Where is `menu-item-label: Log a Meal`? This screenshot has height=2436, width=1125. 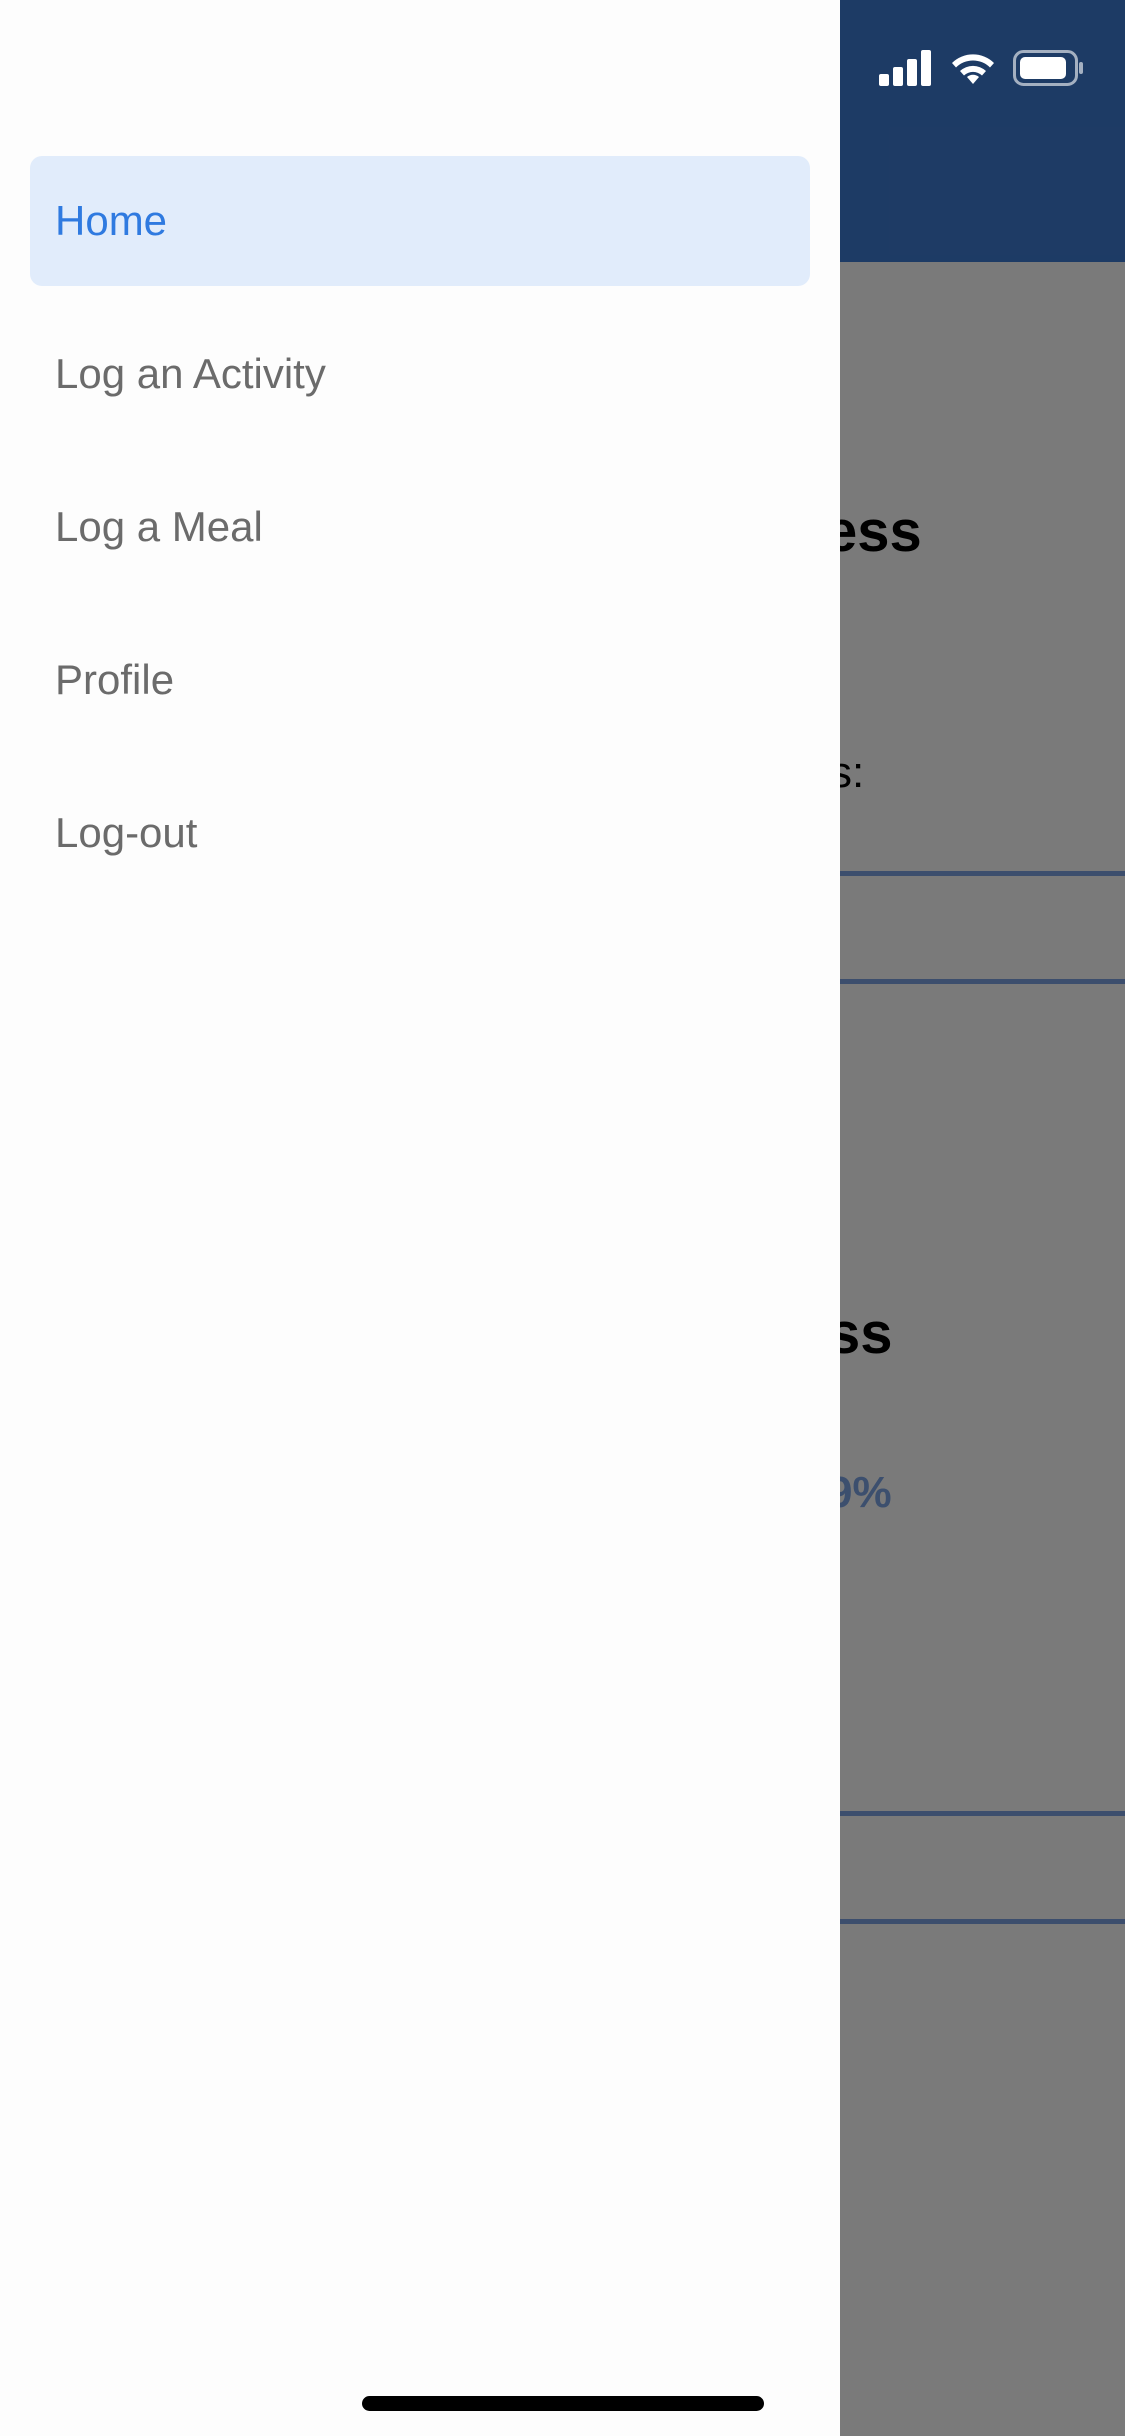 menu-item-label: Log a Meal is located at coordinates (159, 526).